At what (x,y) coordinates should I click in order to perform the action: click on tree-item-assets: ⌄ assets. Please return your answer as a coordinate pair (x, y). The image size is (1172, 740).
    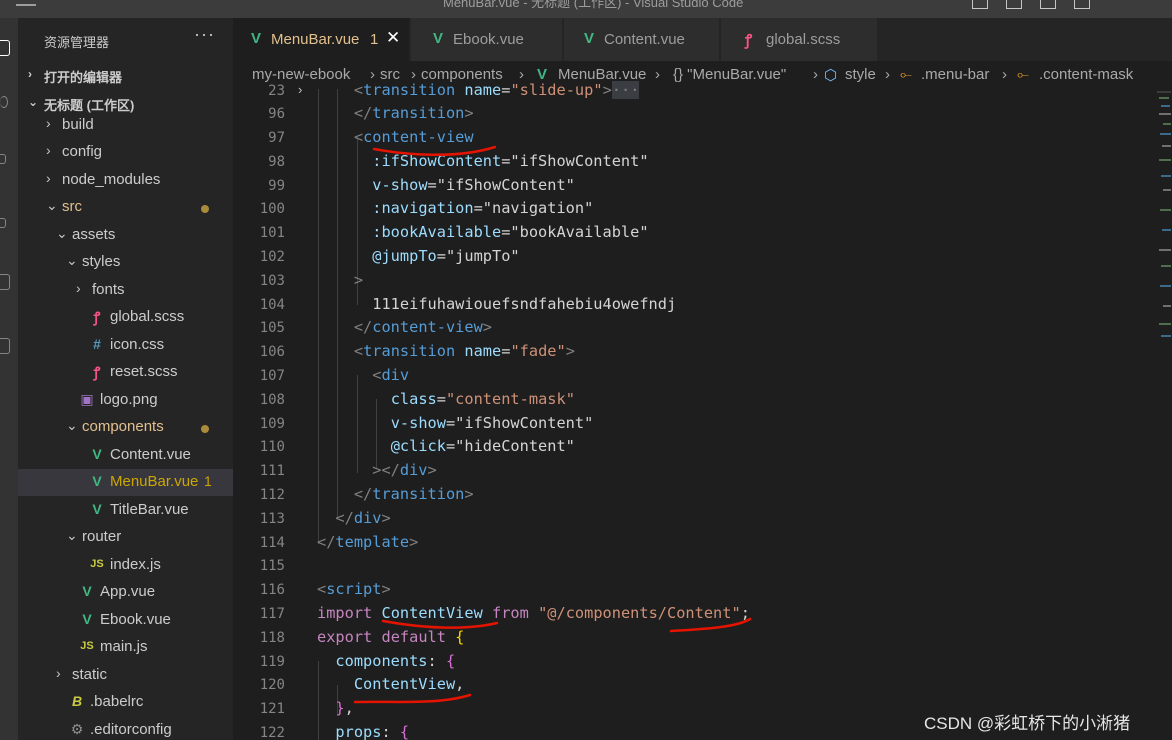
    Looking at the image, I should click on (125, 235).